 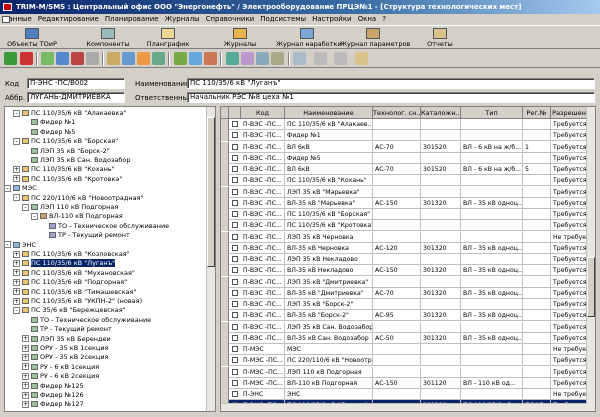 I want to click on report-dropdown-icon, so click(x=361, y=58).